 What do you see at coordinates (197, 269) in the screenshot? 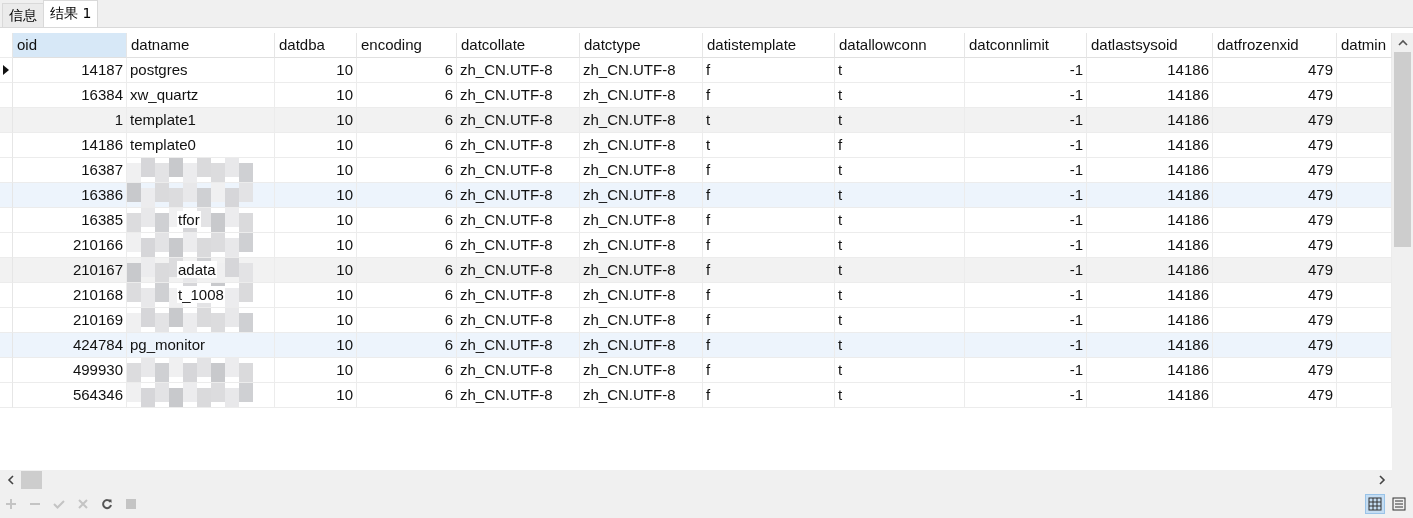
I see `table-cell: adata` at bounding box center [197, 269].